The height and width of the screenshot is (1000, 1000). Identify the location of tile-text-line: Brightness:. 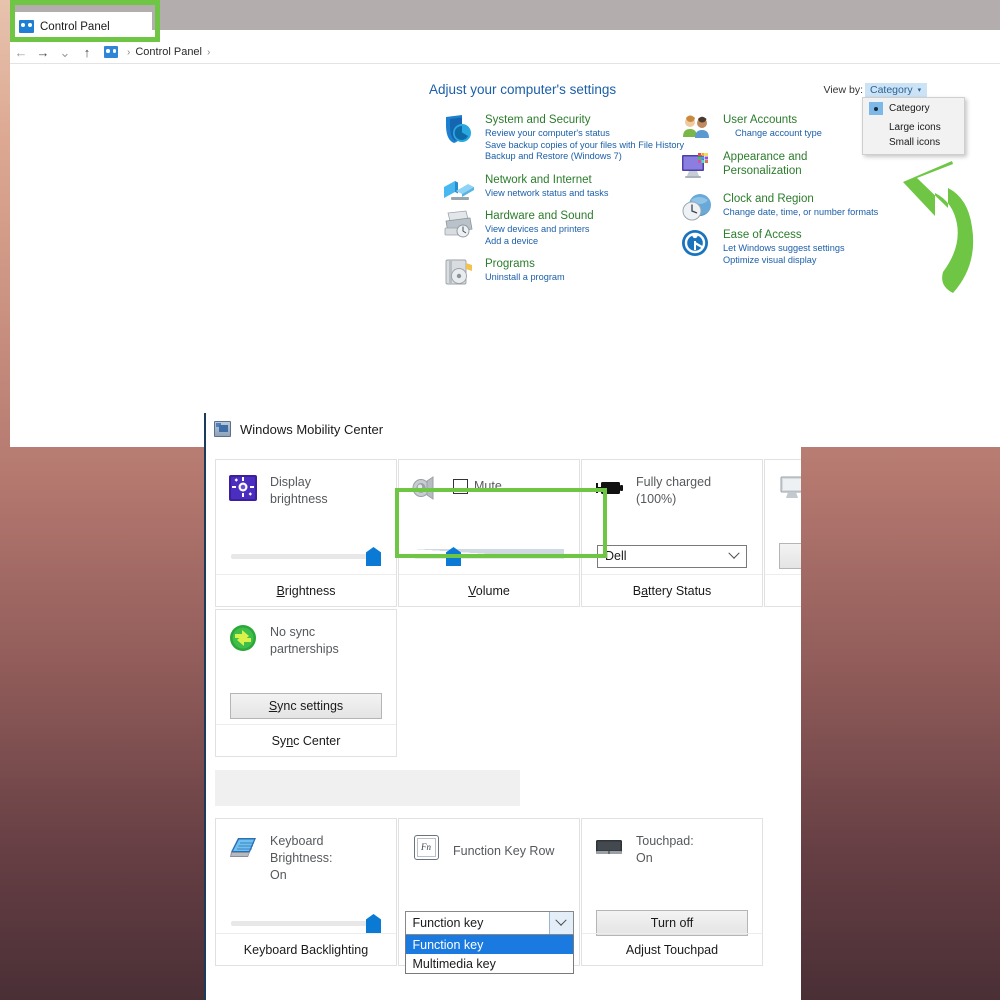
(301, 858).